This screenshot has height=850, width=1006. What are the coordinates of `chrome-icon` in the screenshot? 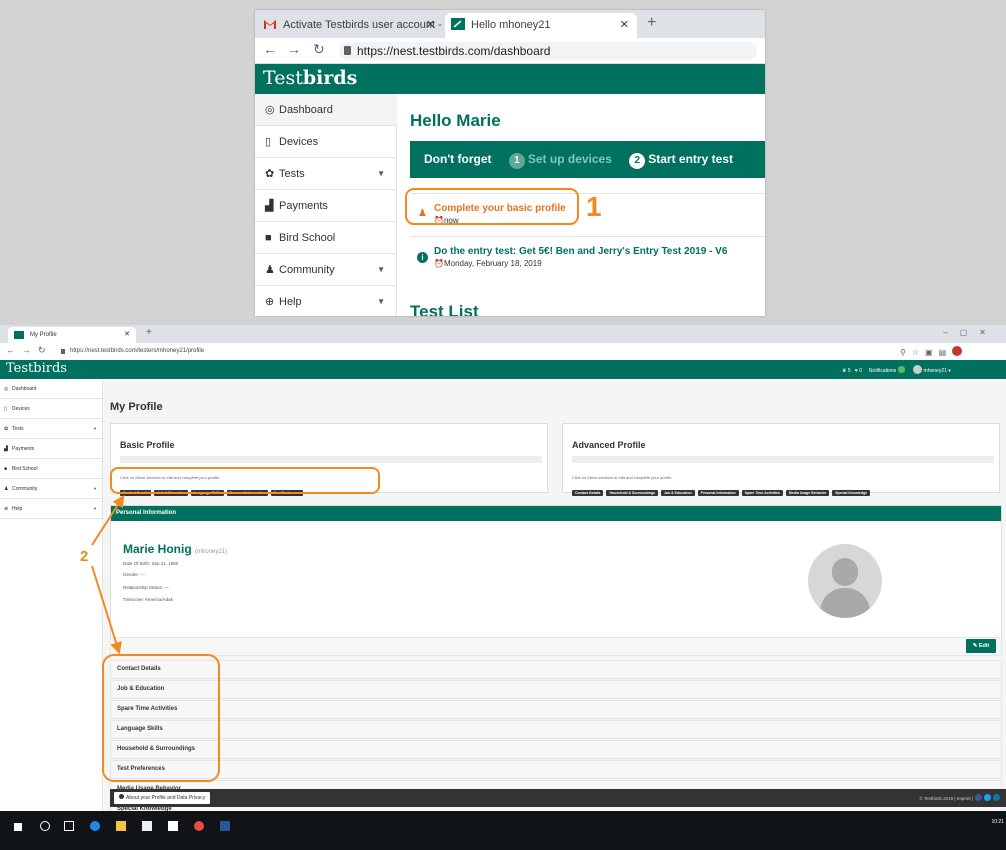 It's located at (199, 826).